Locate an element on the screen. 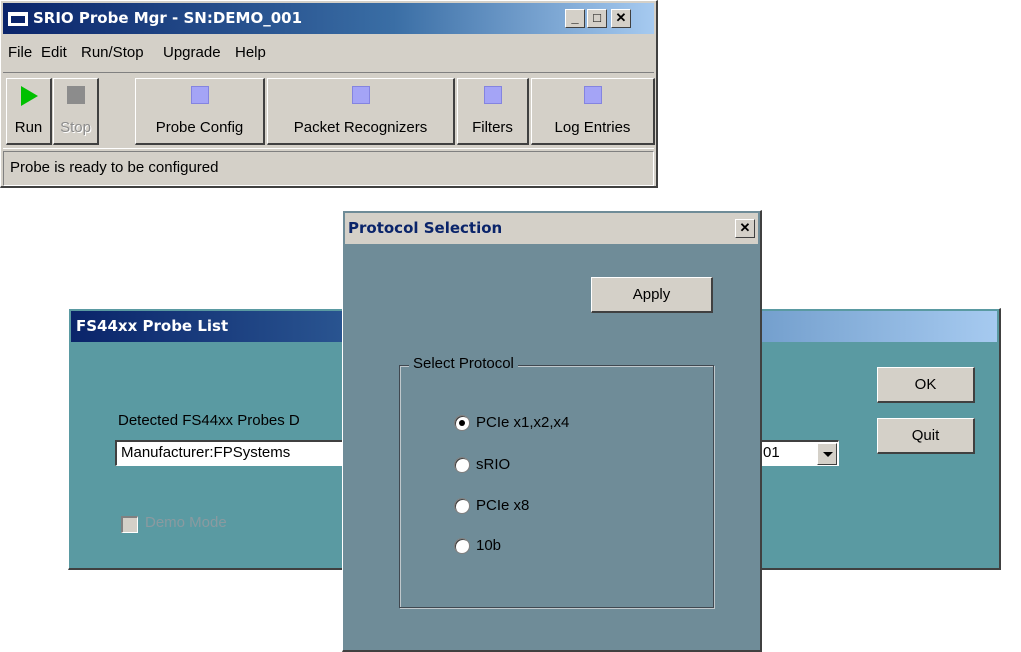 The width and height of the screenshot is (1021, 652). radio-label: 10b is located at coordinates (489, 545).